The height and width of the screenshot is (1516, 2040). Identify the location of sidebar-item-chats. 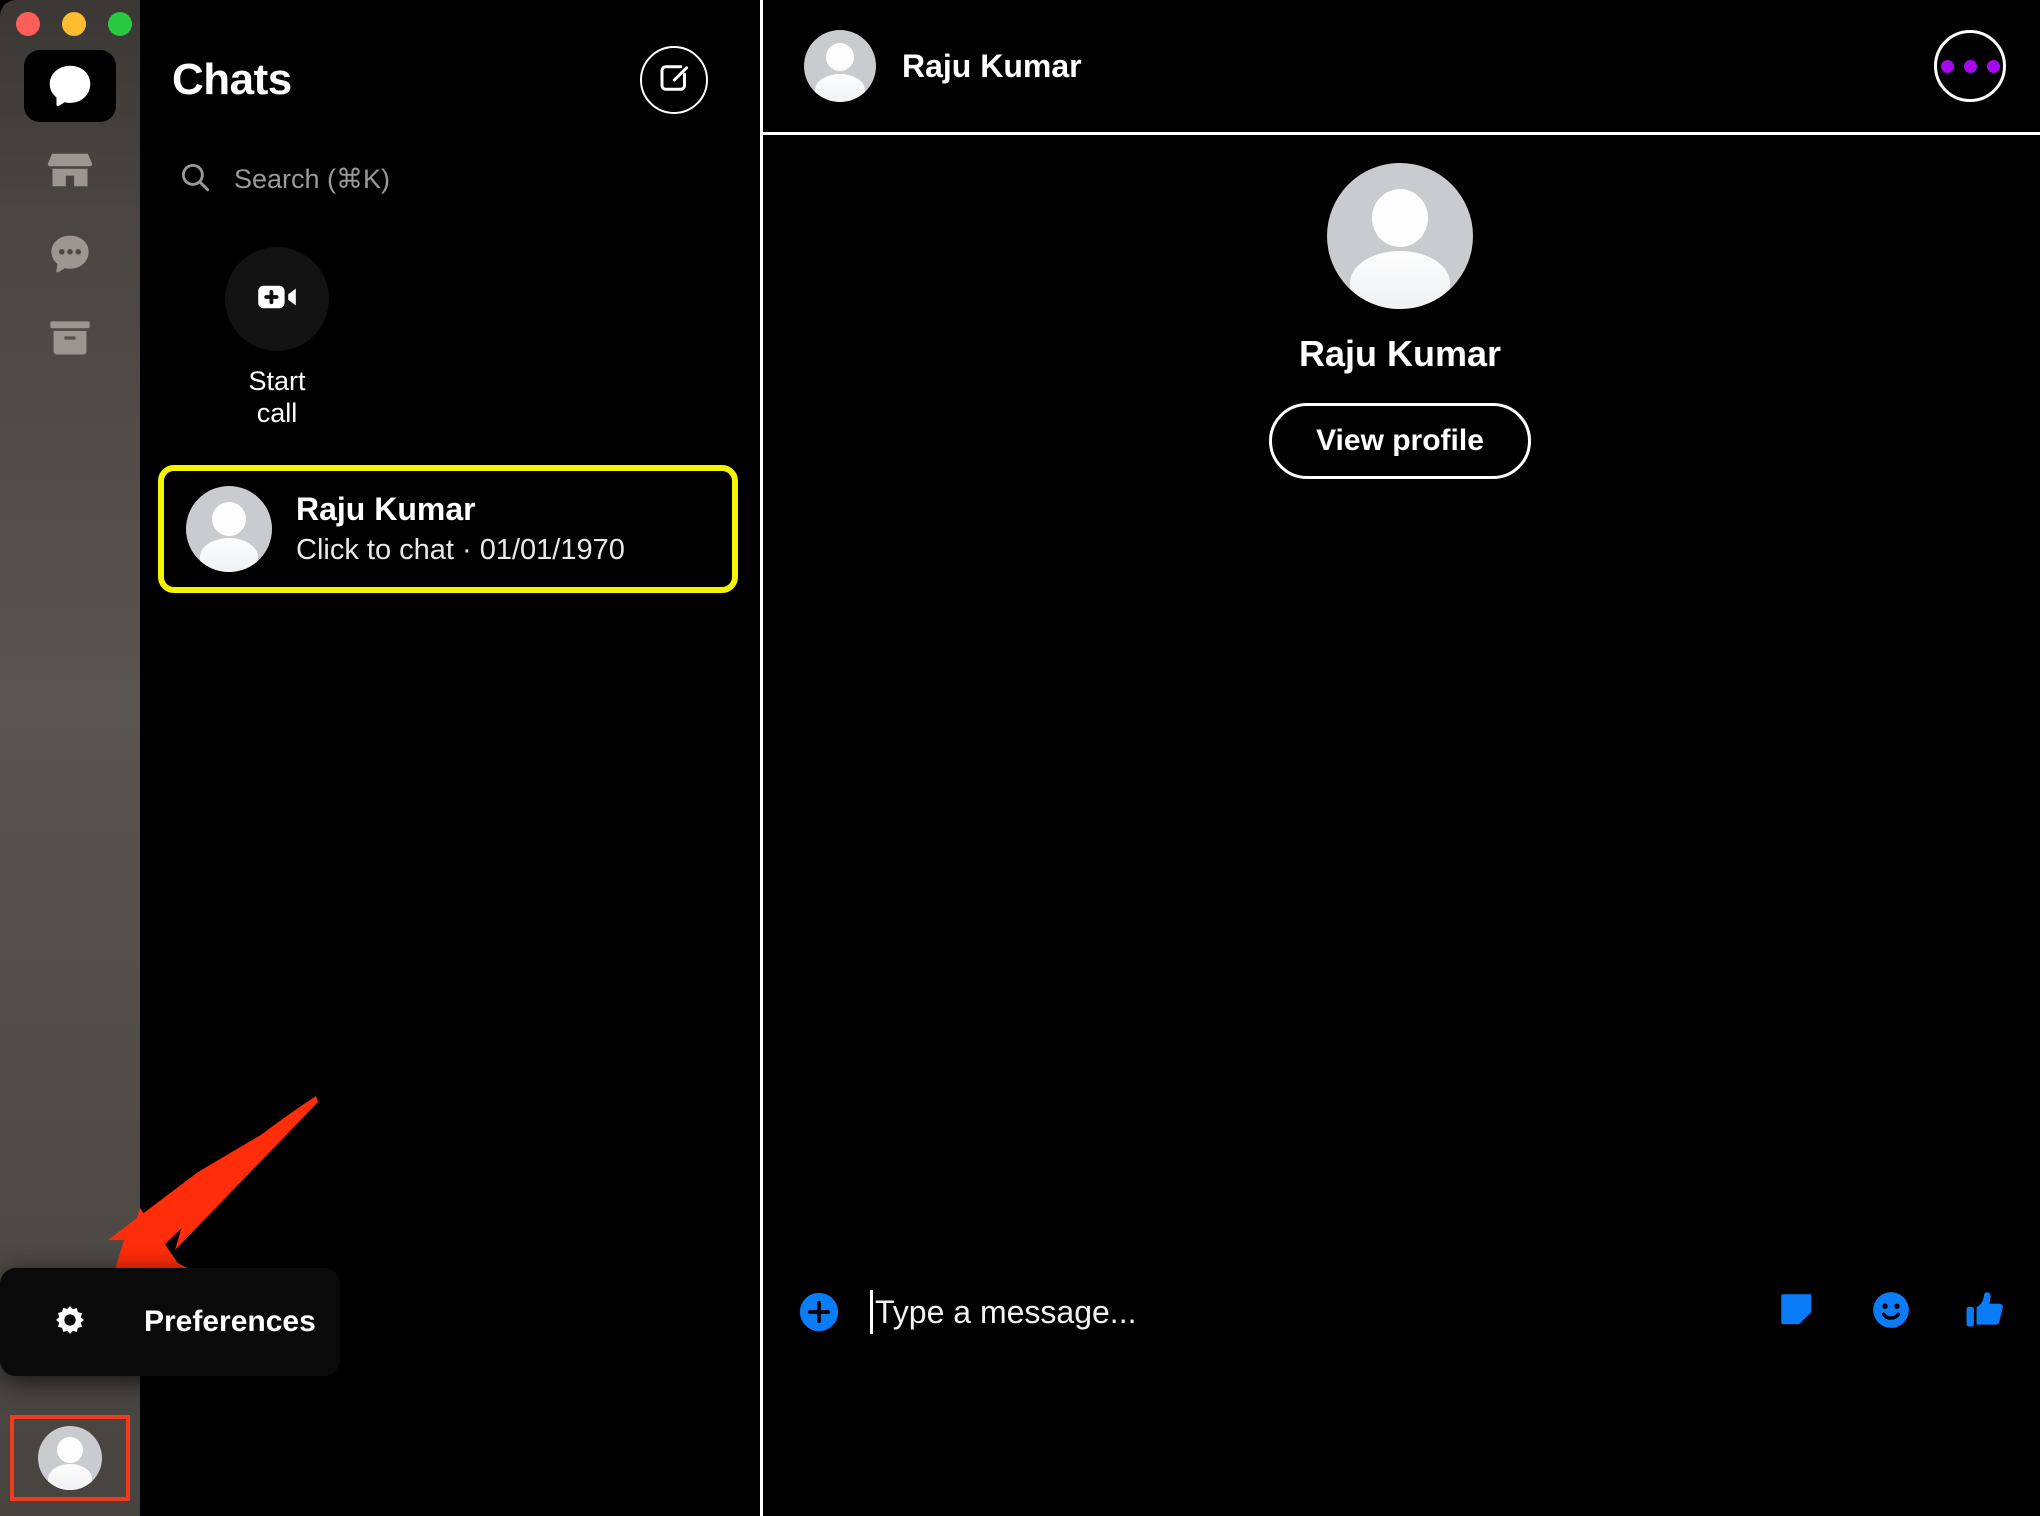
(70, 86).